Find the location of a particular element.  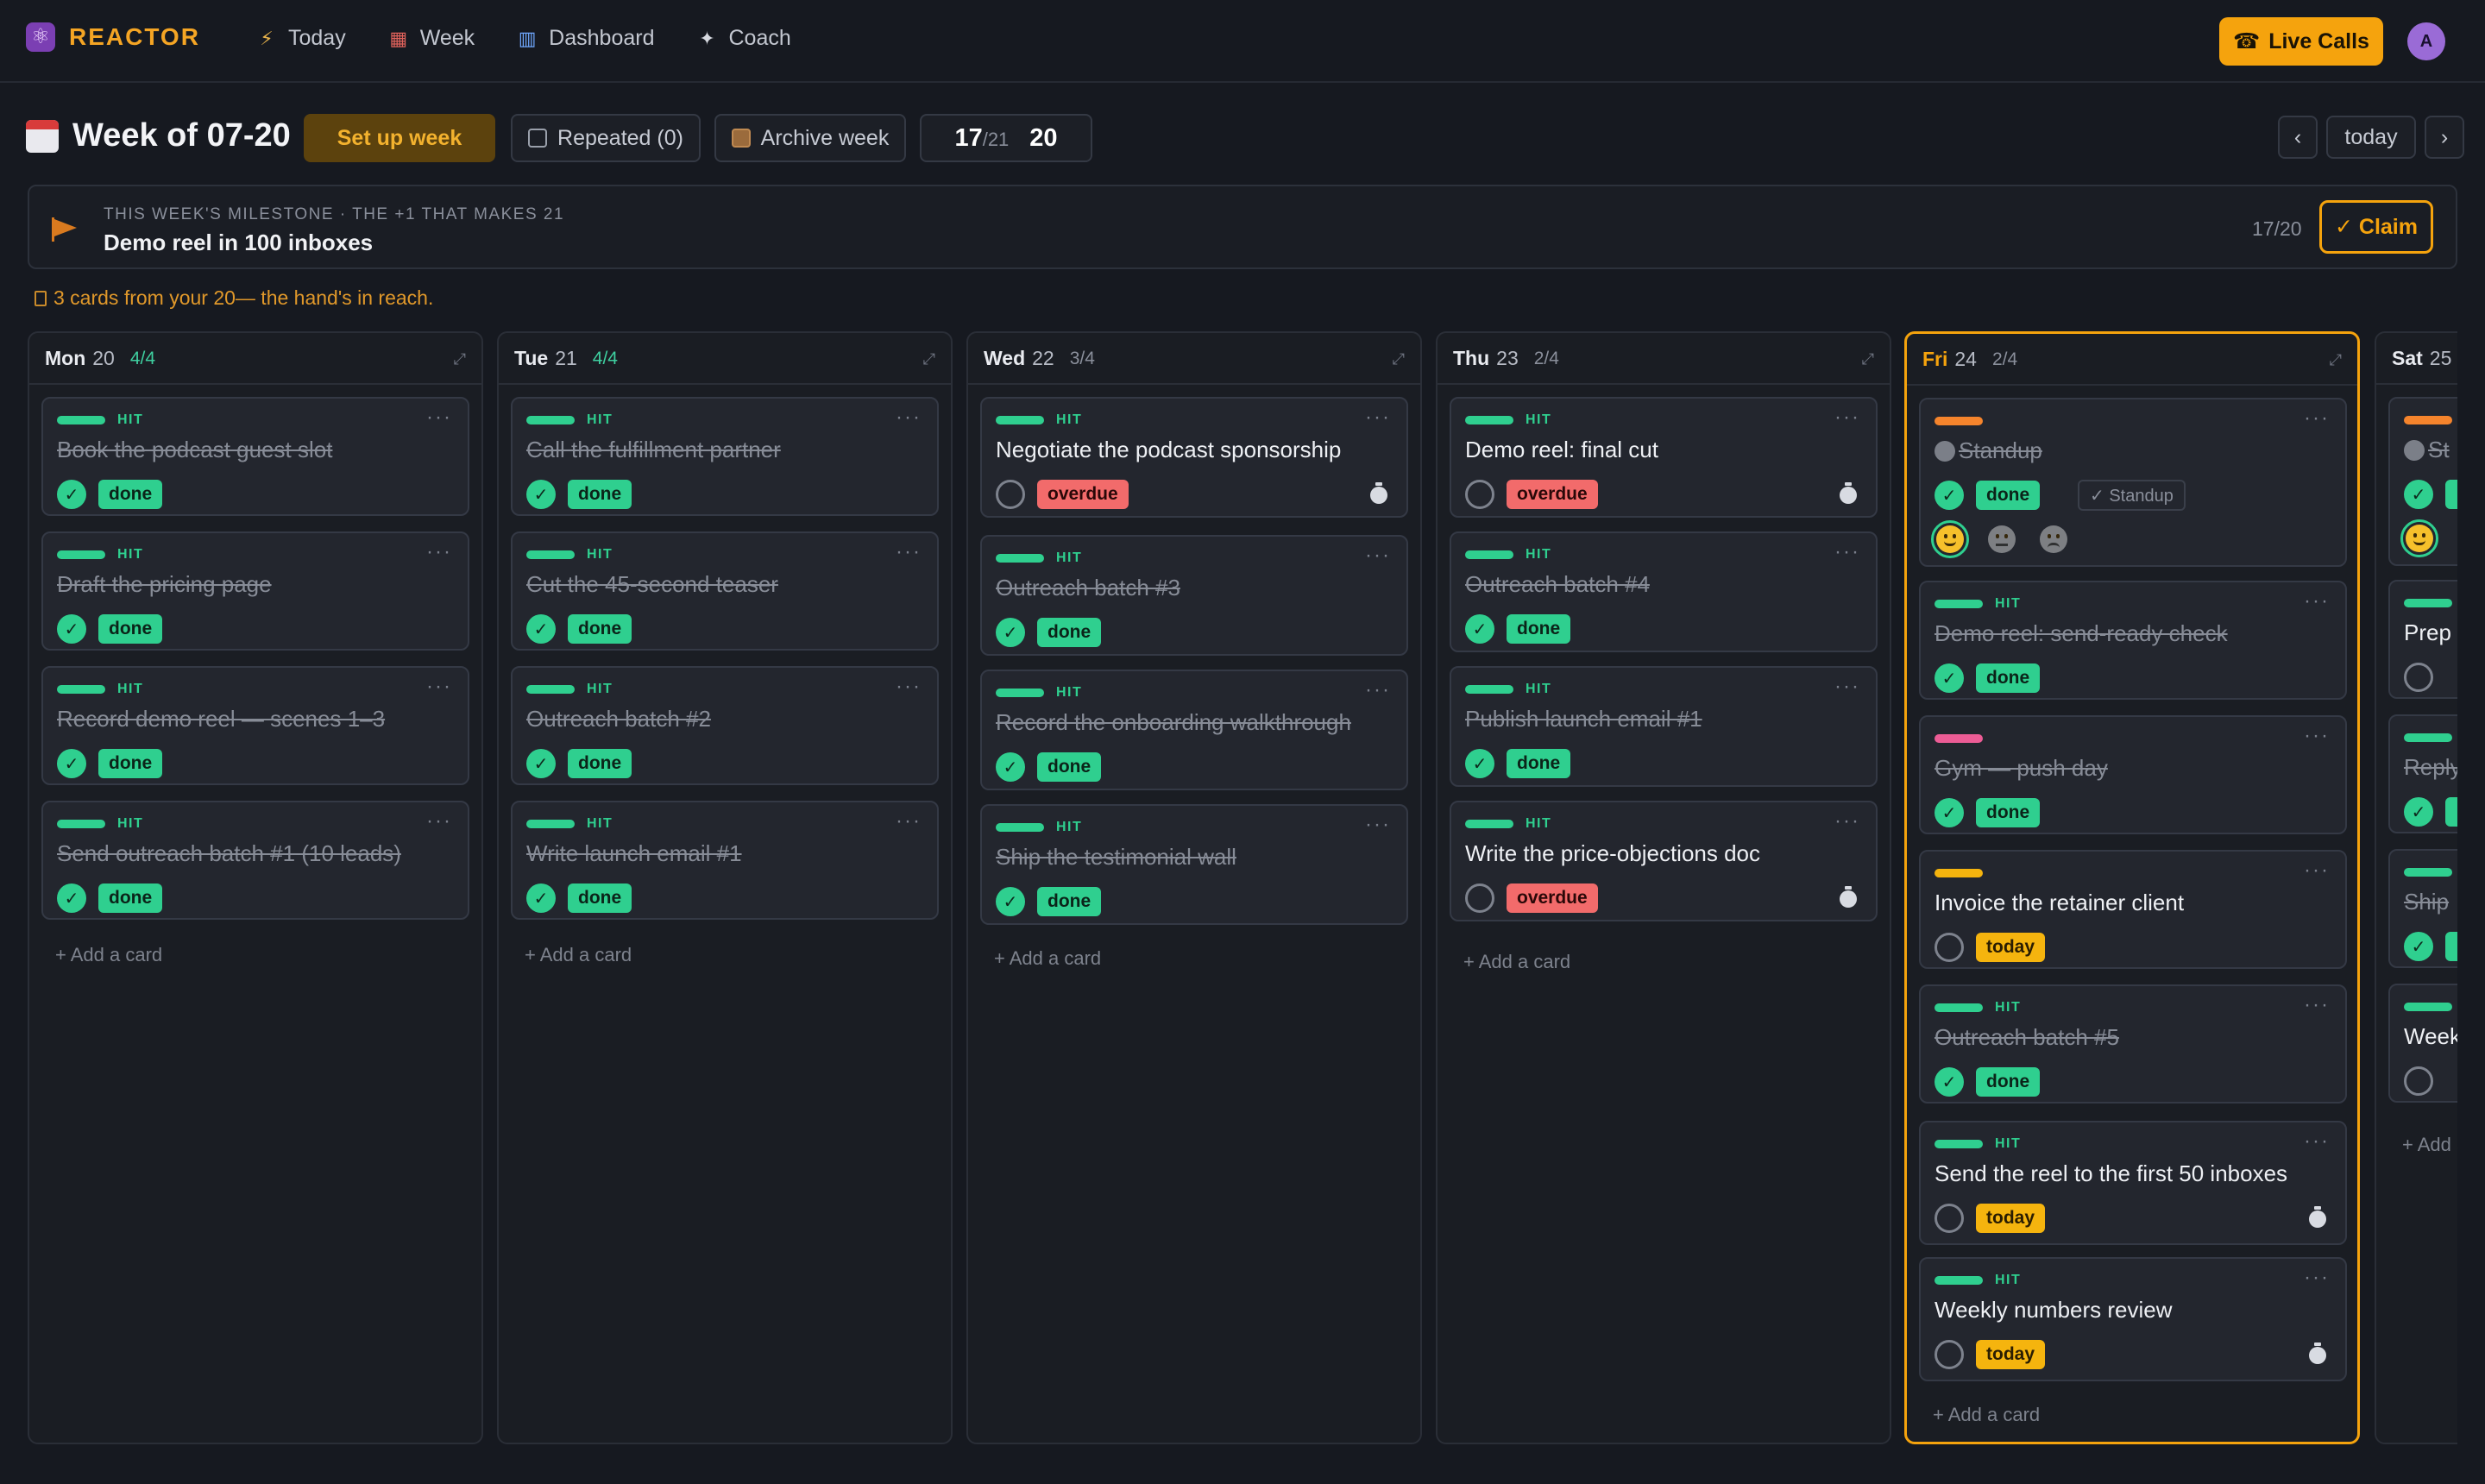

task-card: Ship ✓ is located at coordinates (2422, 908).